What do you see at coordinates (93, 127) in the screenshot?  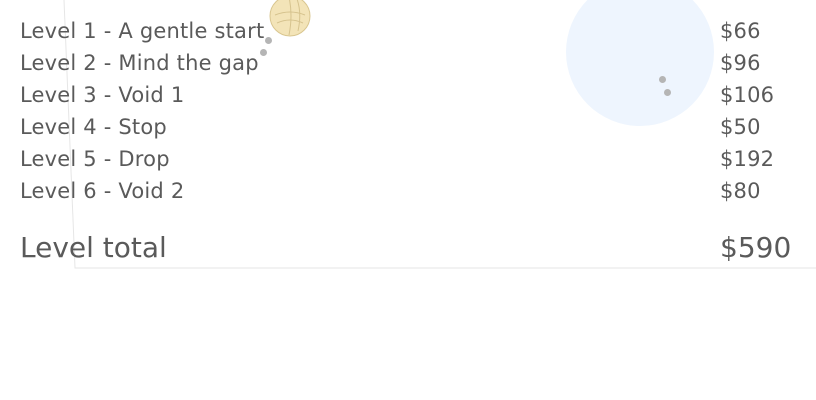 I see `level-name: Level 4 - Stop` at bounding box center [93, 127].